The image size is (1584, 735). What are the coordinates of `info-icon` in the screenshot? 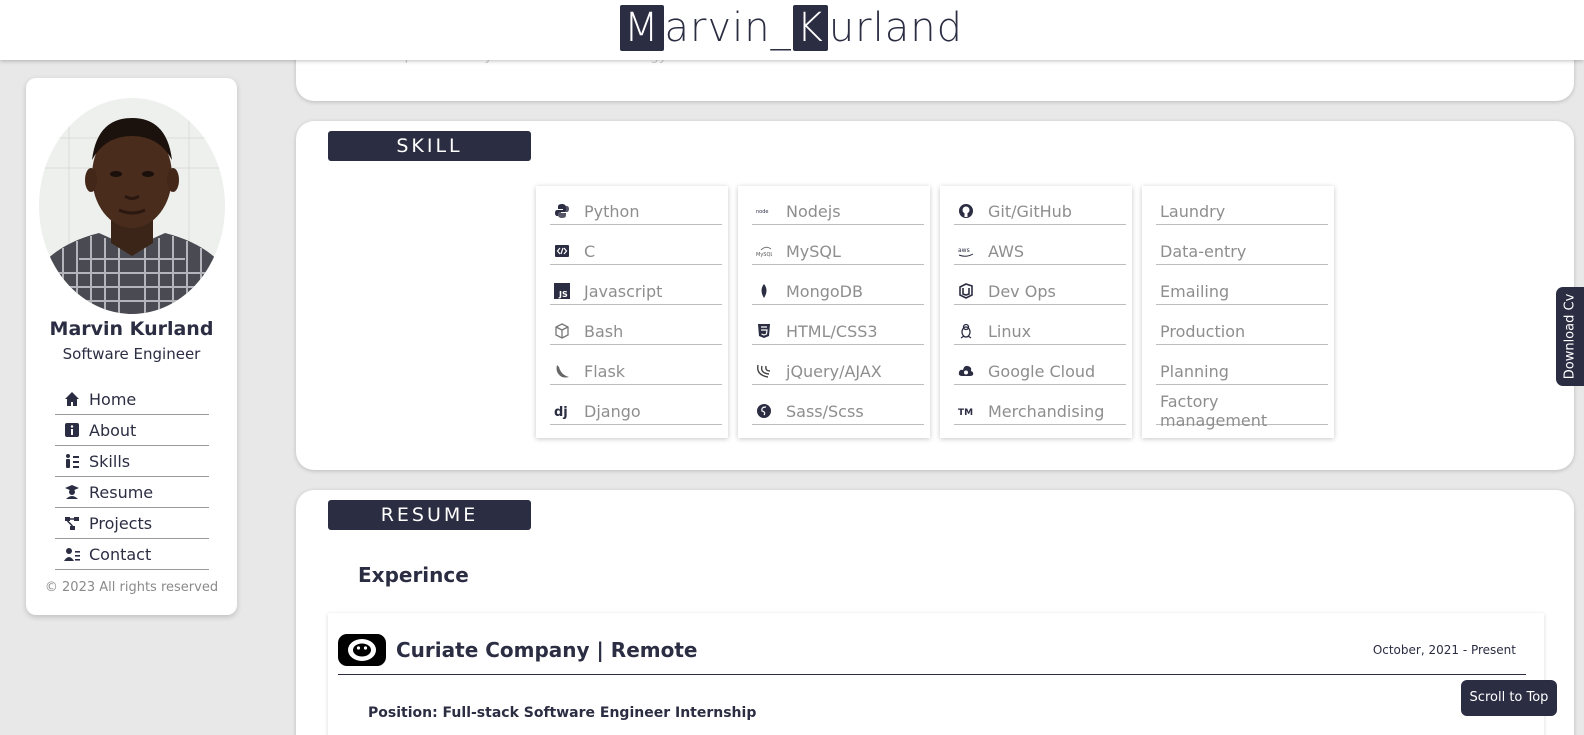 It's located at (72, 430).